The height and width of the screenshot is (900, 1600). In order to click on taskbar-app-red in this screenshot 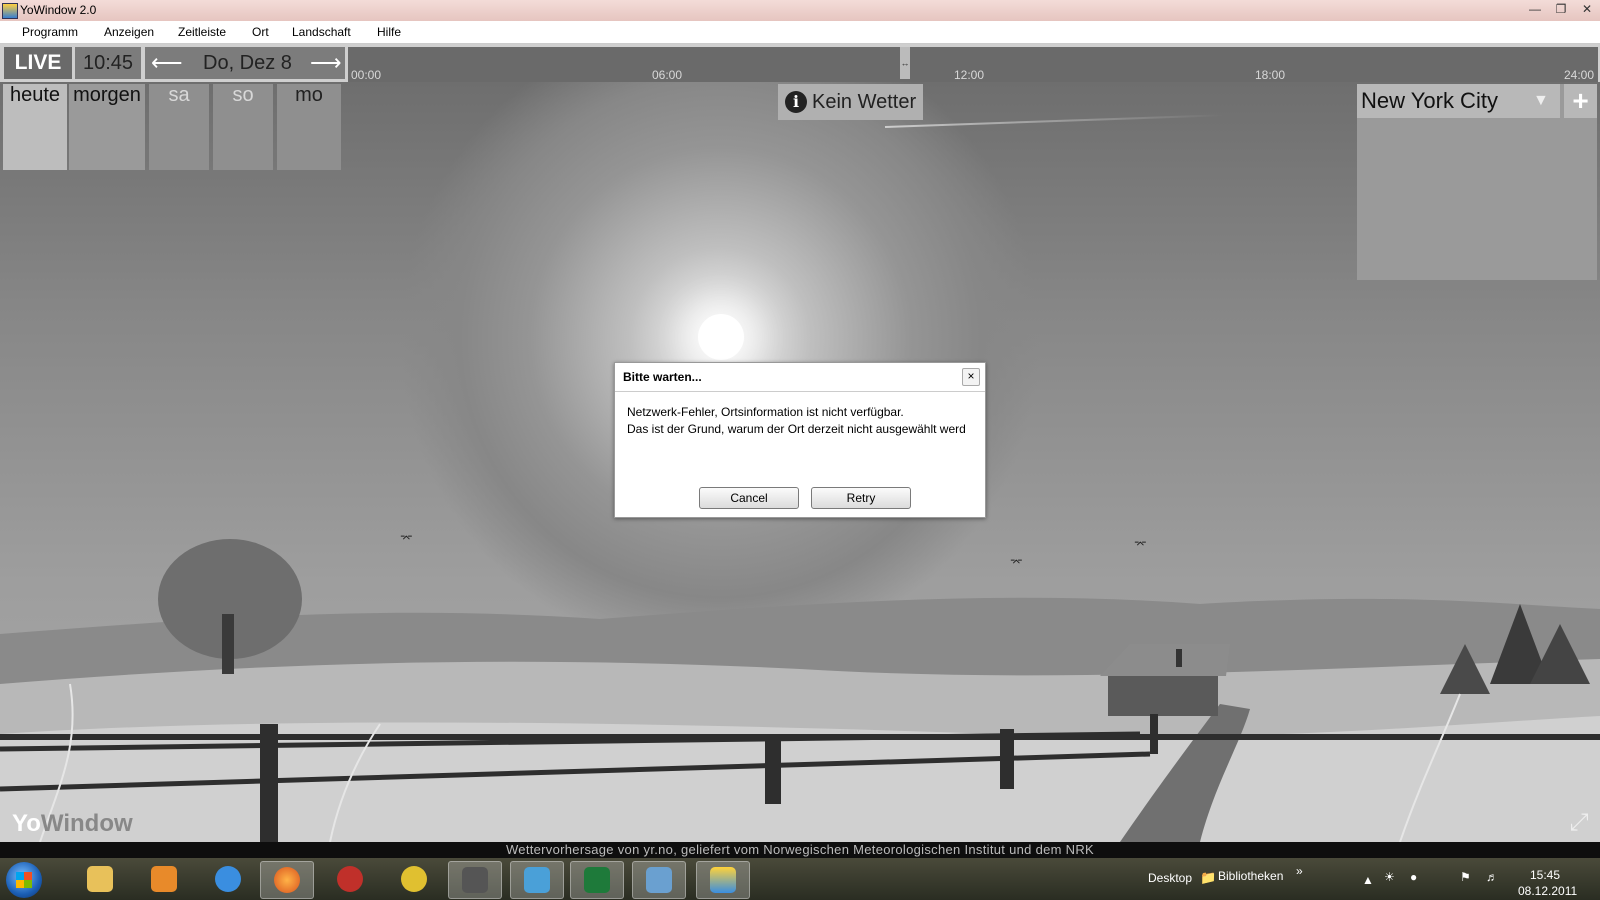, I will do `click(350, 879)`.